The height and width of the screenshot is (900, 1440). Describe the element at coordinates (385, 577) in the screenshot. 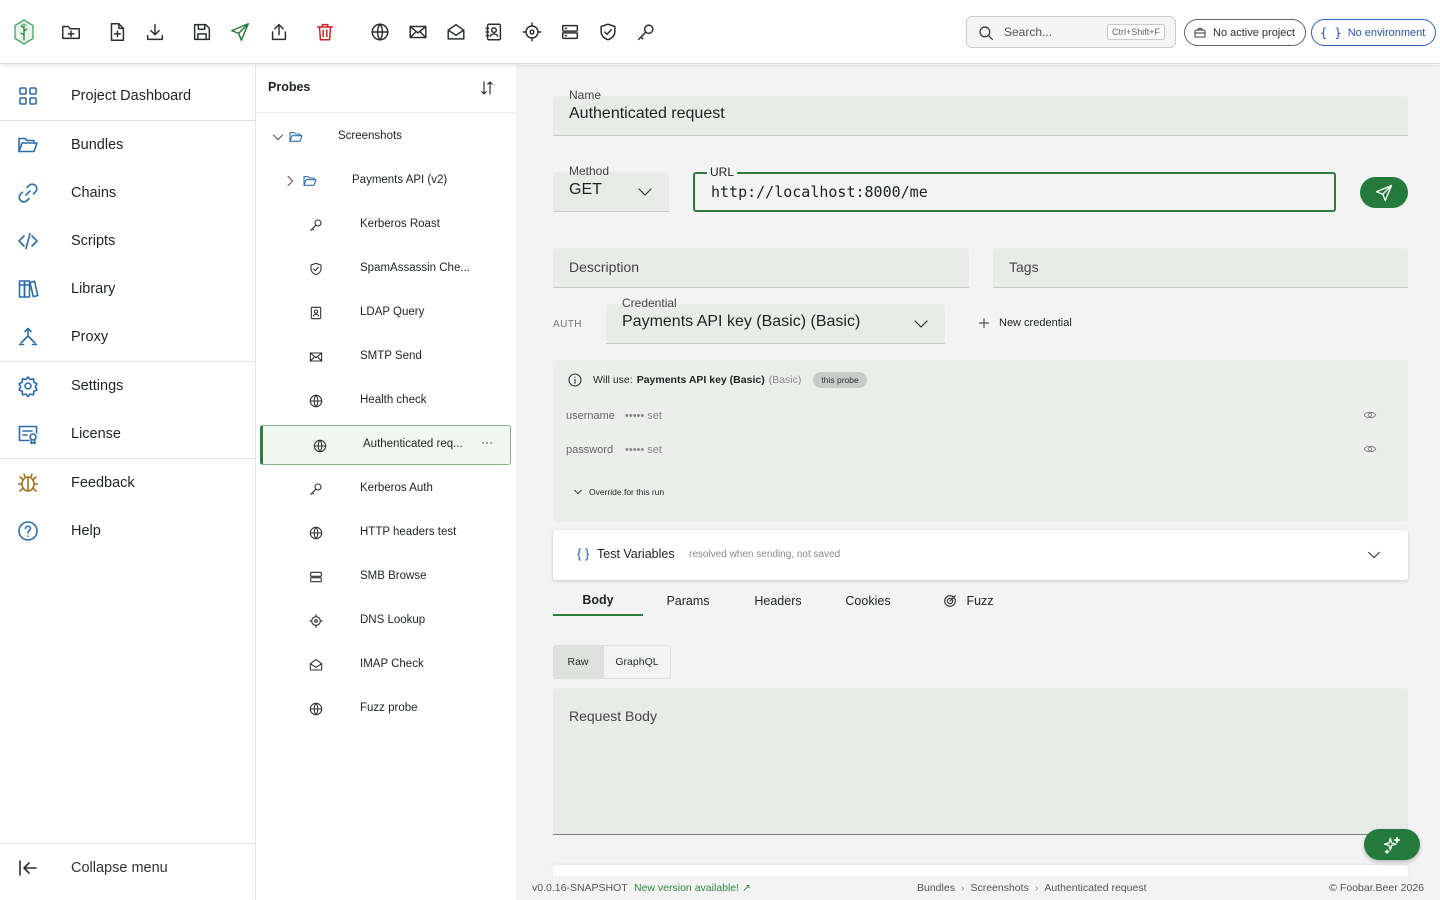

I see `probe-item: SMB Browse` at that location.